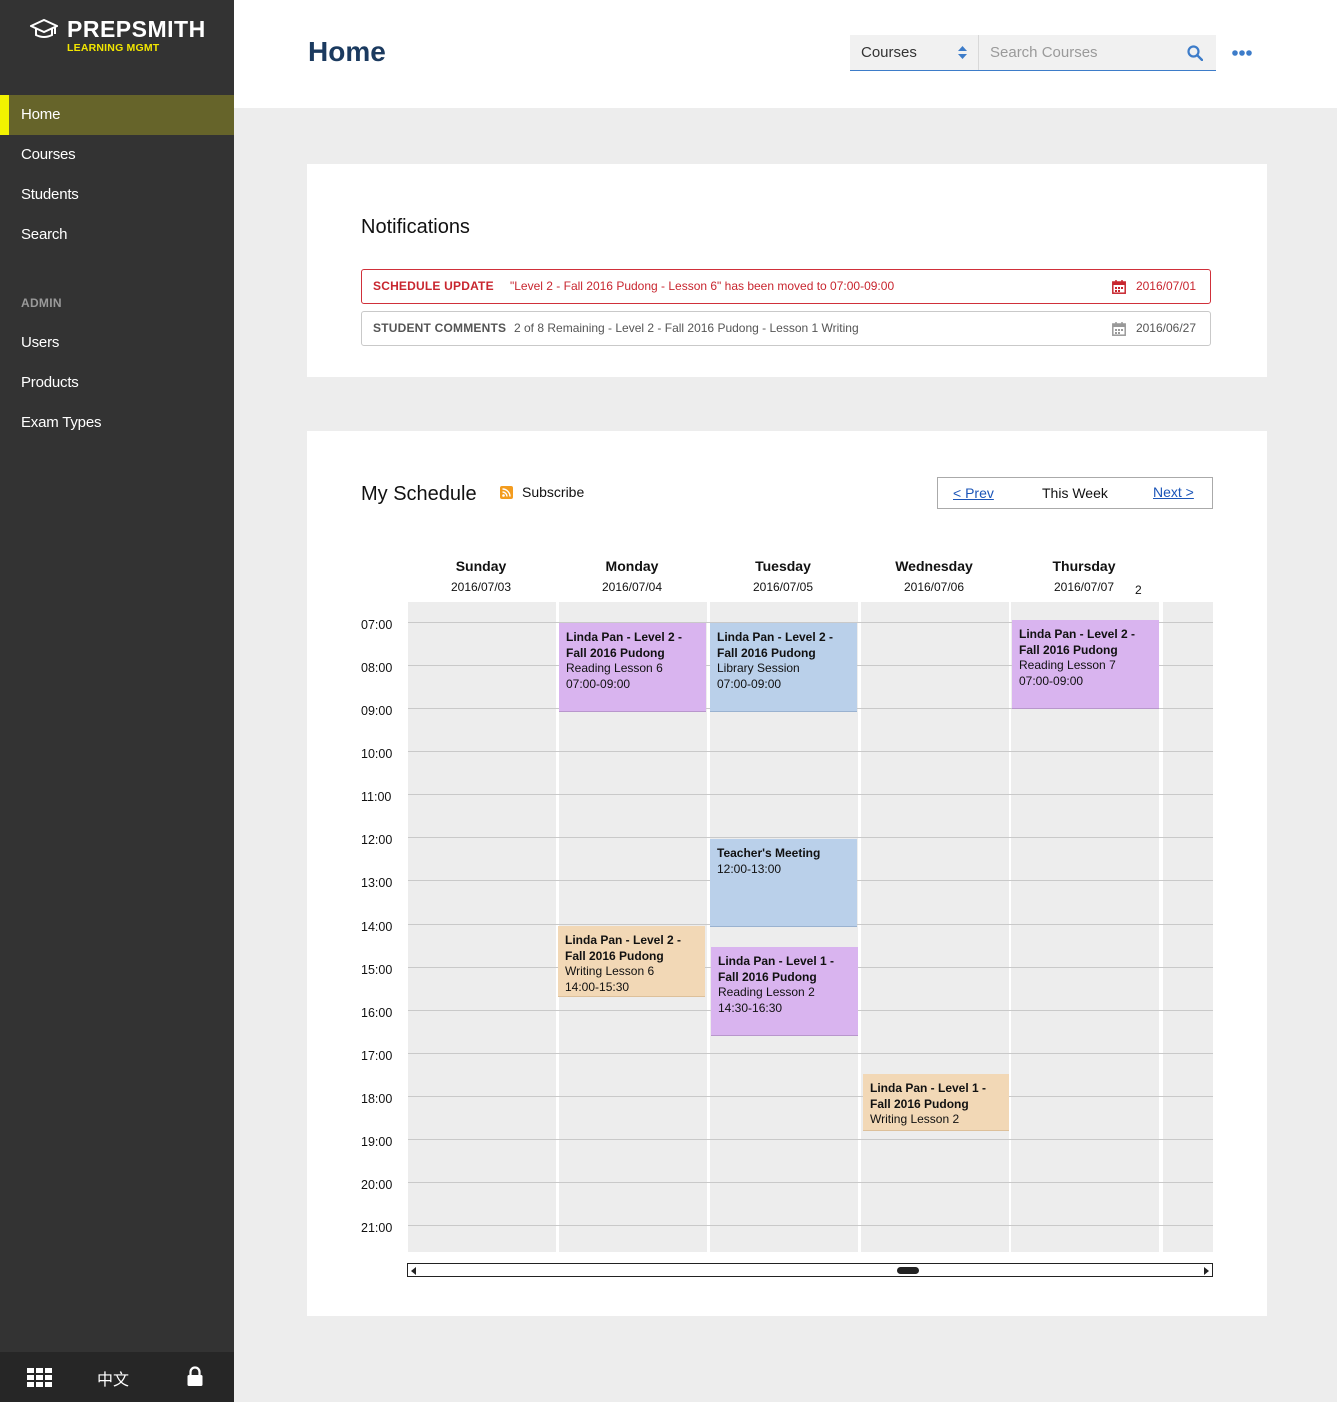 Image resolution: width=1337 pixels, height=1402 pixels. What do you see at coordinates (377, 1228) in the screenshot?
I see `hour-label: 21:00` at bounding box center [377, 1228].